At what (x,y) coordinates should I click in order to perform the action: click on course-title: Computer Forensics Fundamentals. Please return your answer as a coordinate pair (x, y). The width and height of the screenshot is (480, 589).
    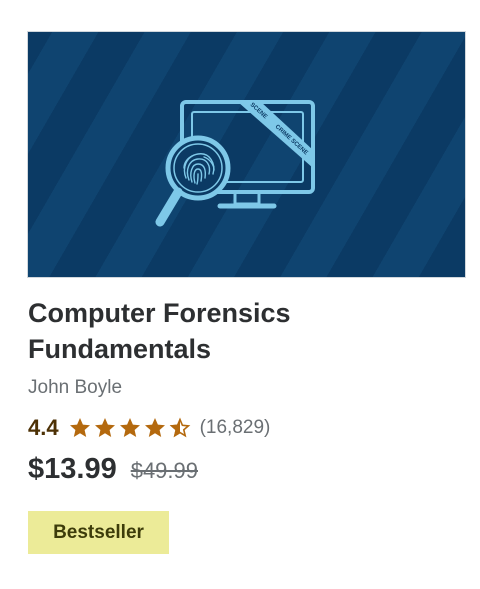
    Looking at the image, I should click on (238, 331).